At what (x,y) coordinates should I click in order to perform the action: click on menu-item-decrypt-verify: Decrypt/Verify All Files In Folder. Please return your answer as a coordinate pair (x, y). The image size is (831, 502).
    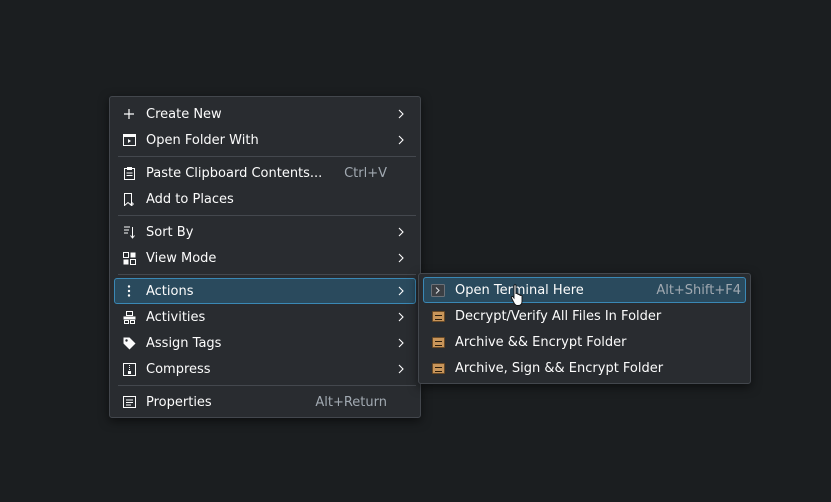
    Looking at the image, I should click on (584, 316).